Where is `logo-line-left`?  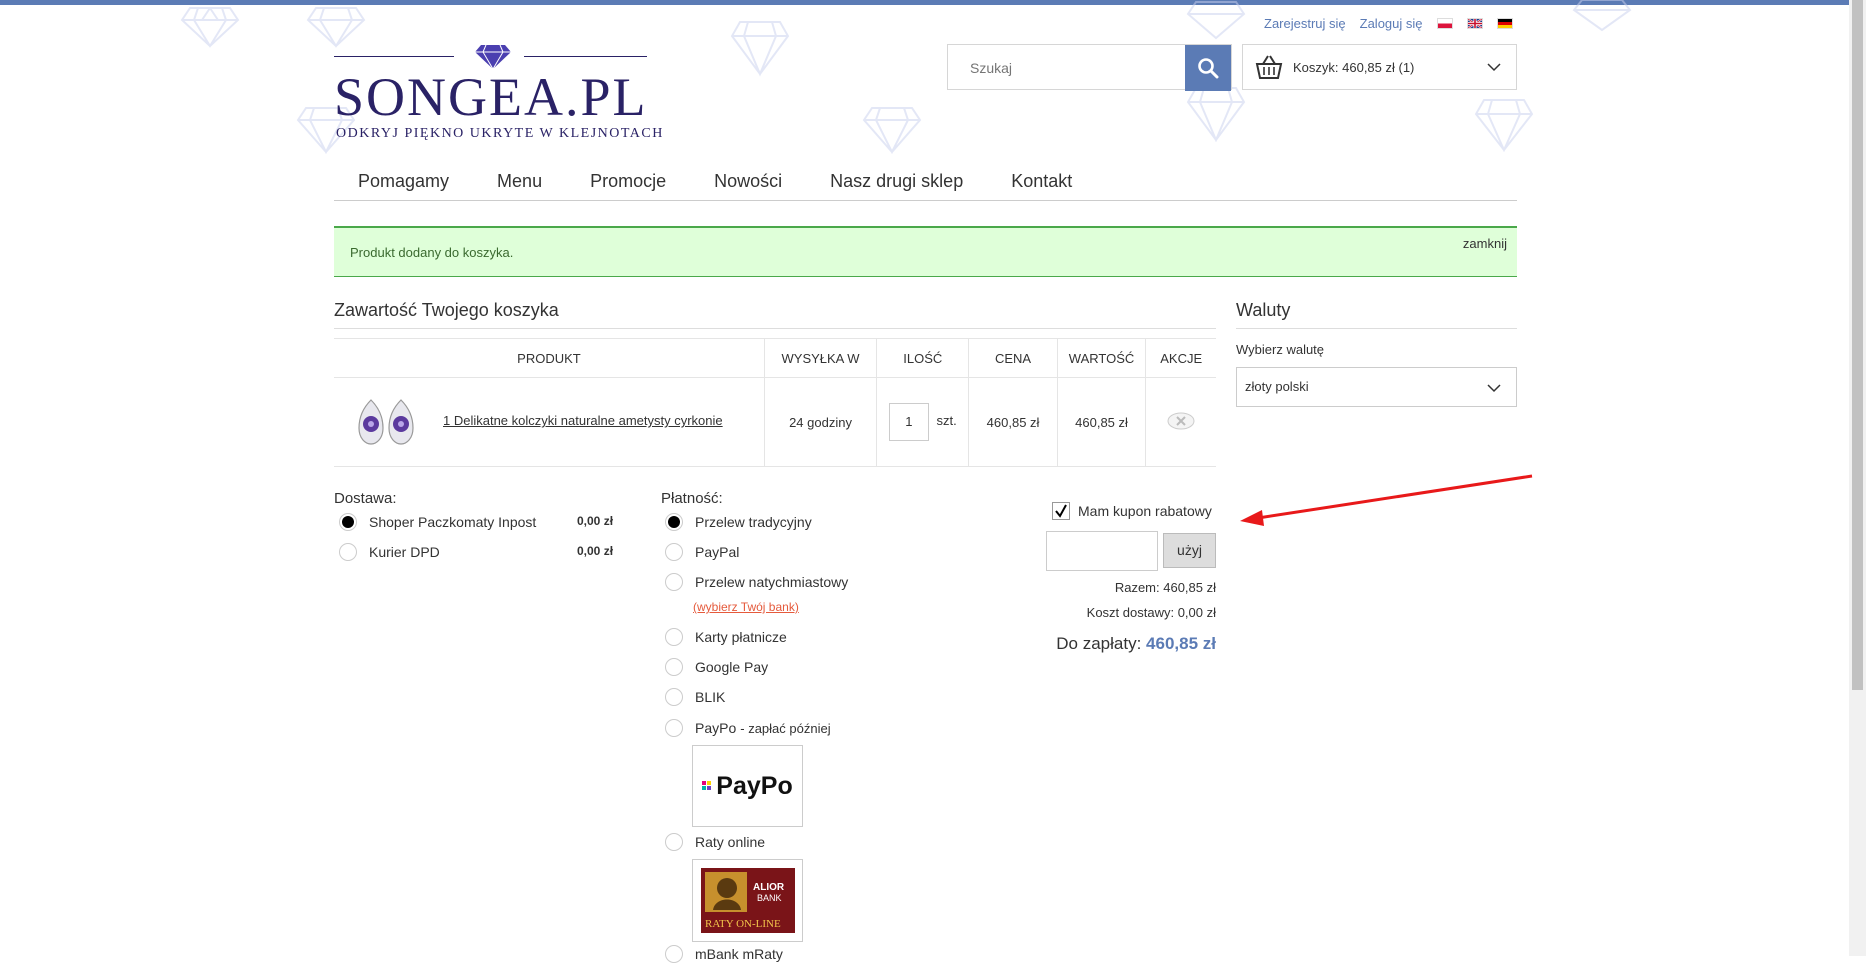 logo-line-left is located at coordinates (394, 56).